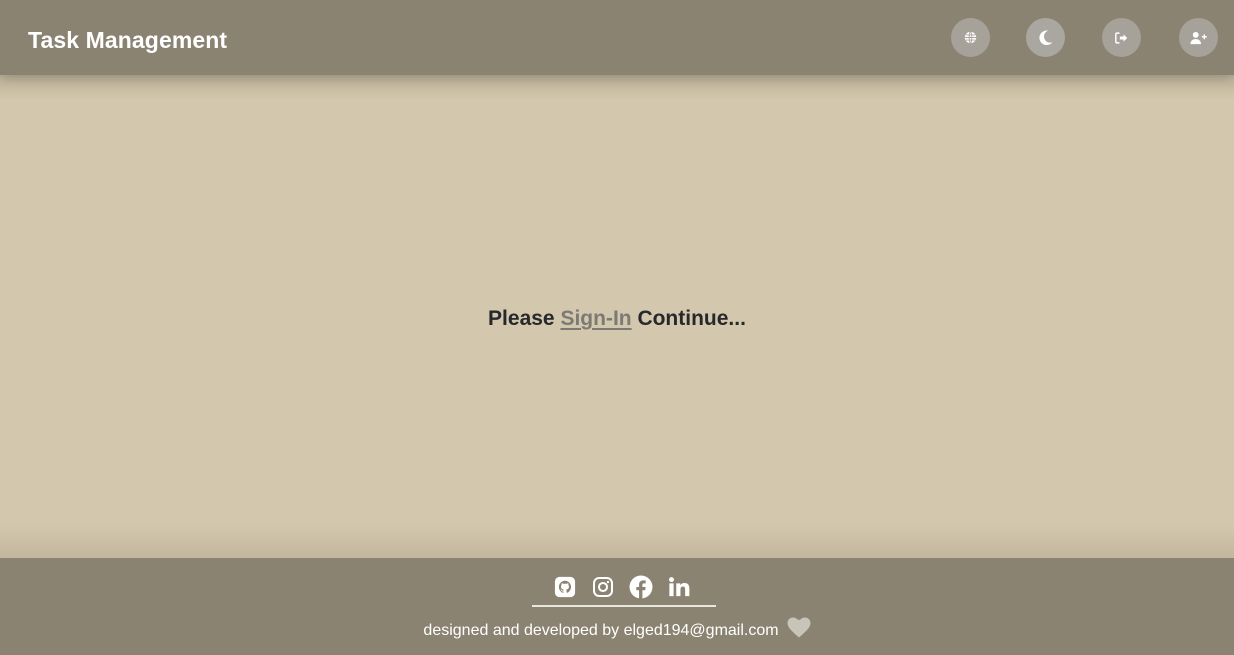  I want to click on facebook-icon, so click(641, 587).